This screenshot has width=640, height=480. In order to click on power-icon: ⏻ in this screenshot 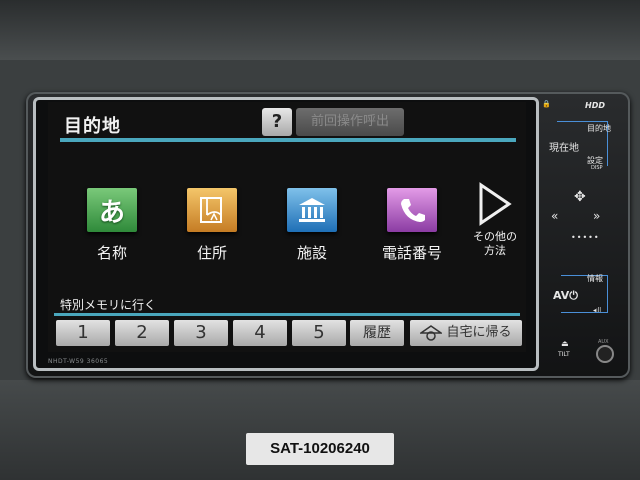, I will do `click(573, 295)`.